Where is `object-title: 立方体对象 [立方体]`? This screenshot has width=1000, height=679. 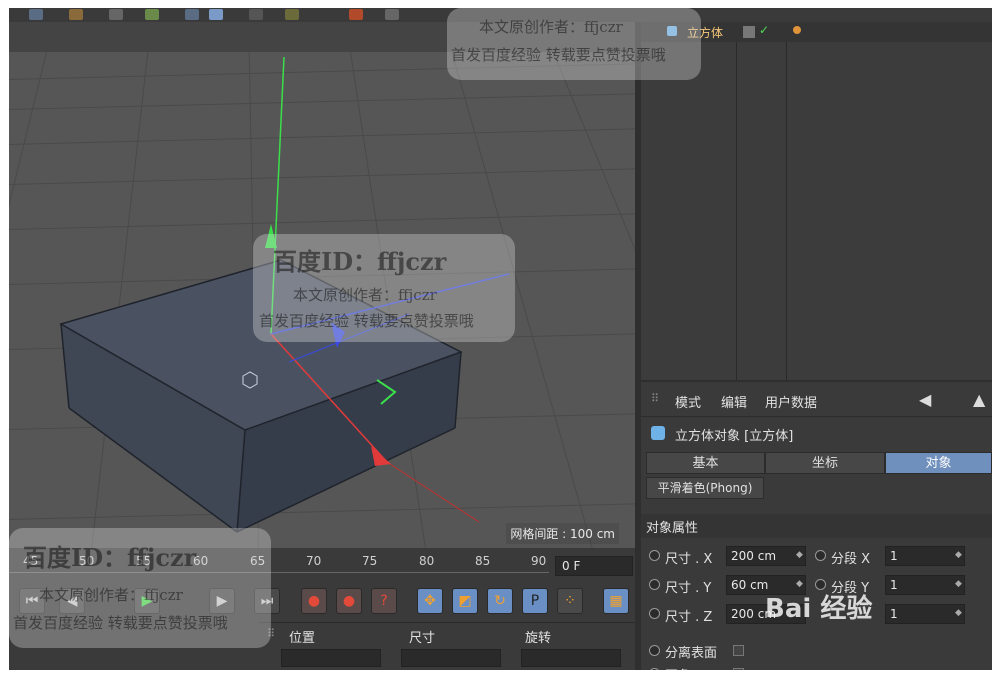
object-title: 立方体对象 [立方体] is located at coordinates (734, 436).